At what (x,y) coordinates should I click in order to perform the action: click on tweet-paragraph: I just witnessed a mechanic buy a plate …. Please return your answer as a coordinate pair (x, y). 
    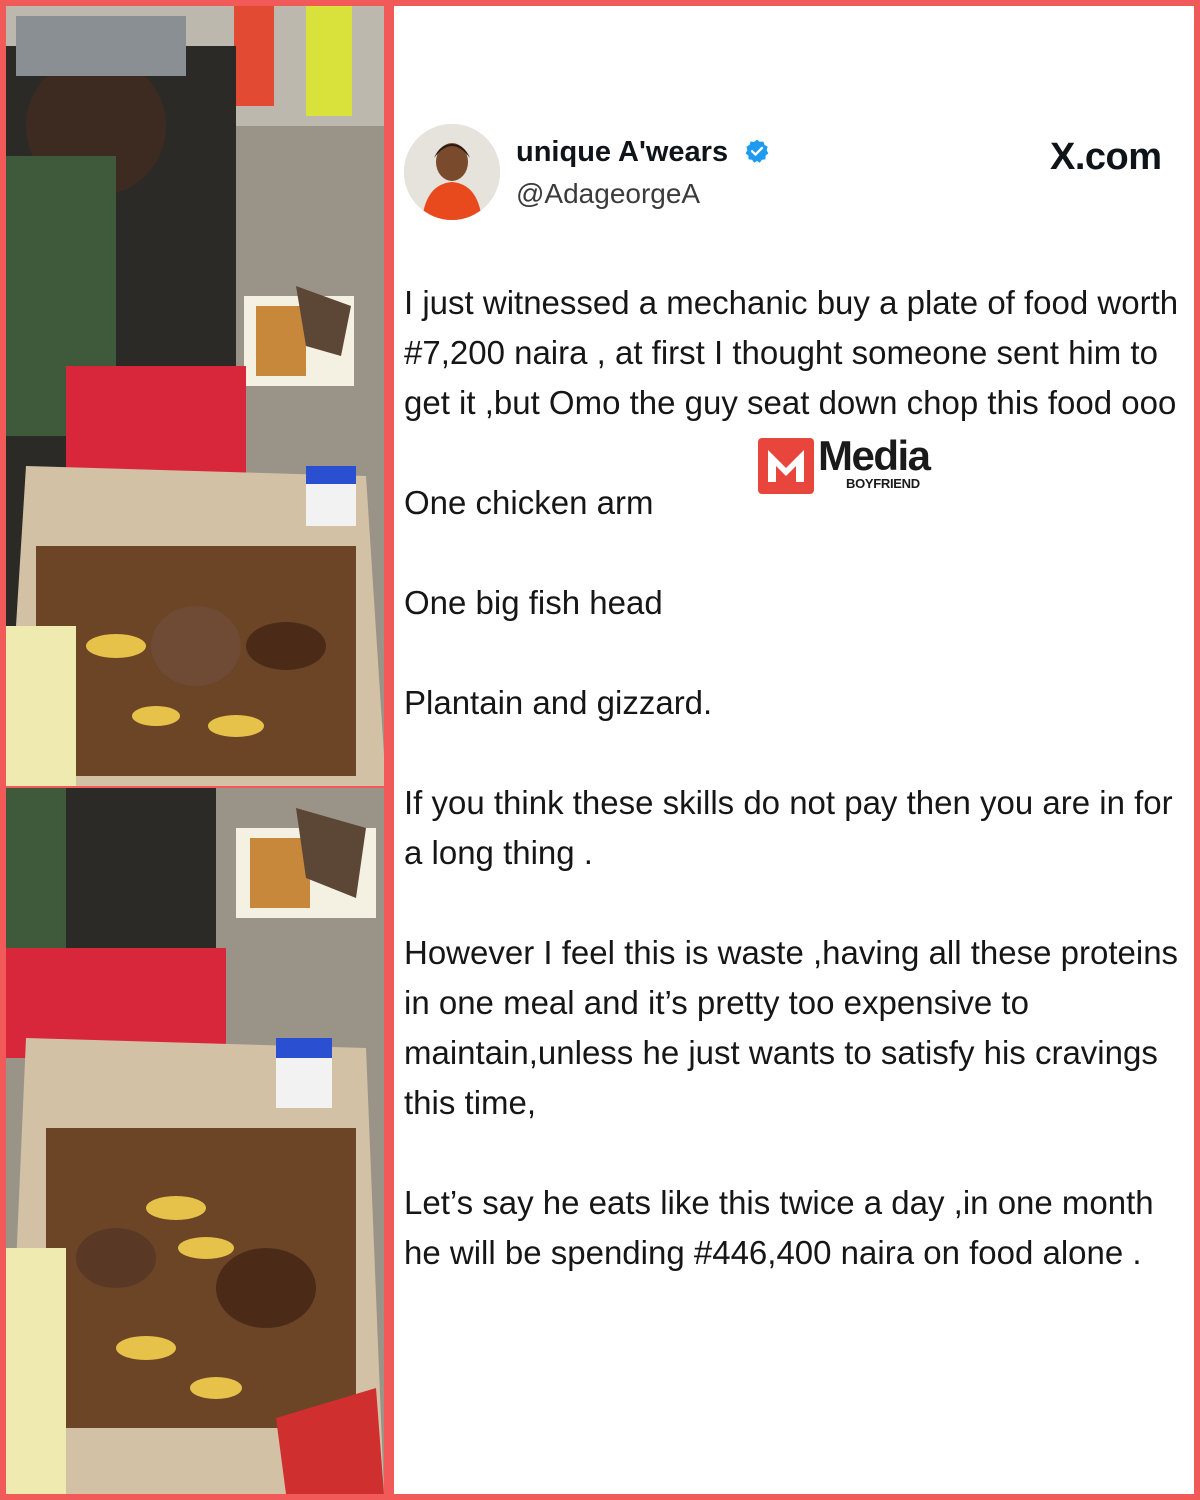
    Looking at the image, I should click on (791, 352).